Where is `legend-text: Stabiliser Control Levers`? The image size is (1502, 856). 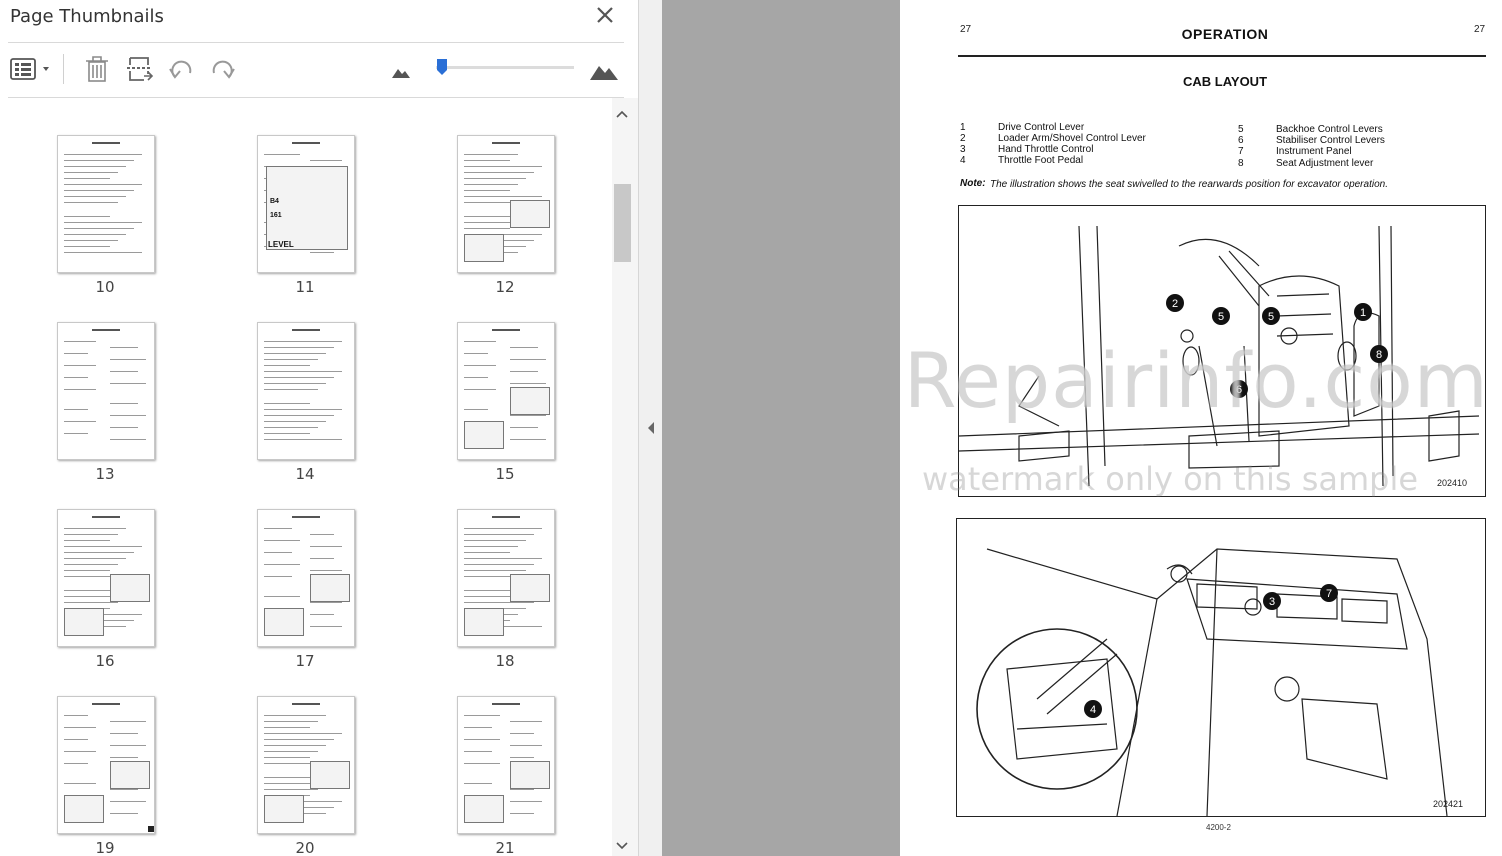 legend-text: Stabiliser Control Levers is located at coordinates (1330, 140).